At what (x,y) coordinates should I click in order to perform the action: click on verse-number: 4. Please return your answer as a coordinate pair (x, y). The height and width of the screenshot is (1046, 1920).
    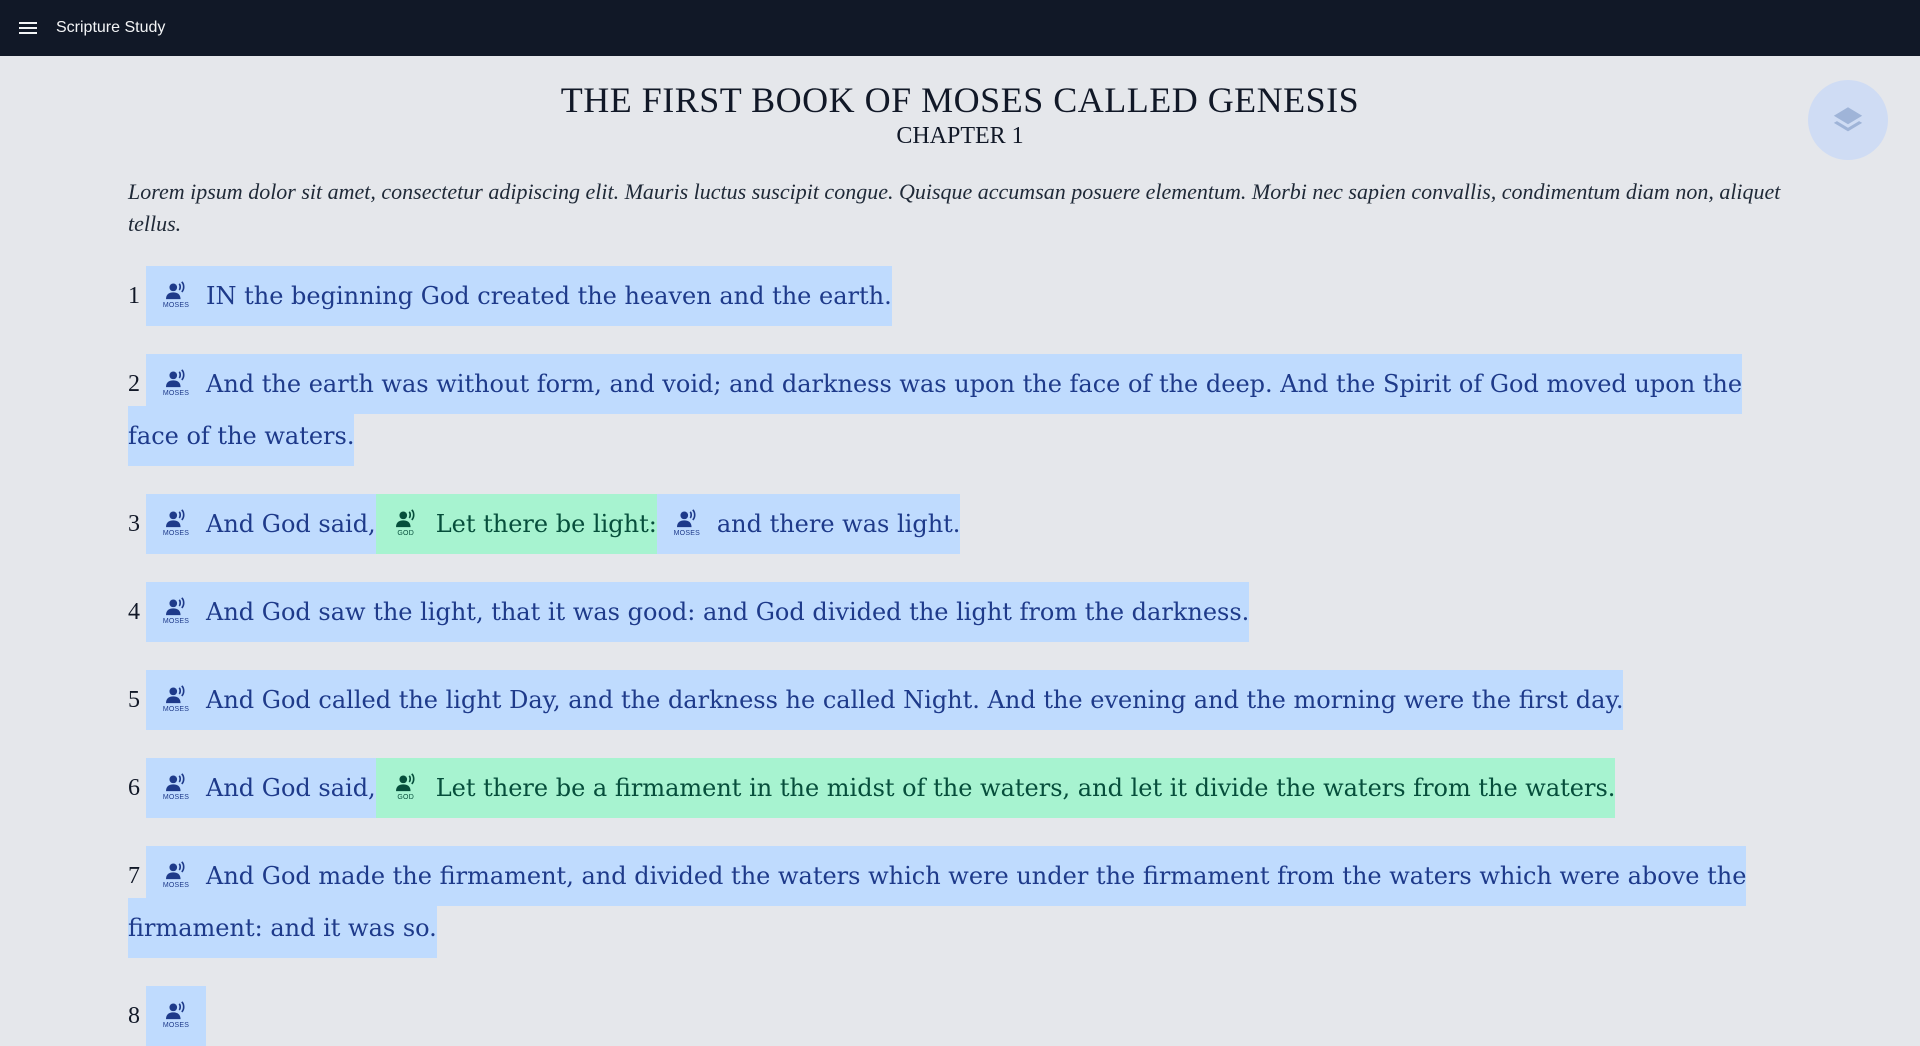
    Looking at the image, I should click on (134, 612).